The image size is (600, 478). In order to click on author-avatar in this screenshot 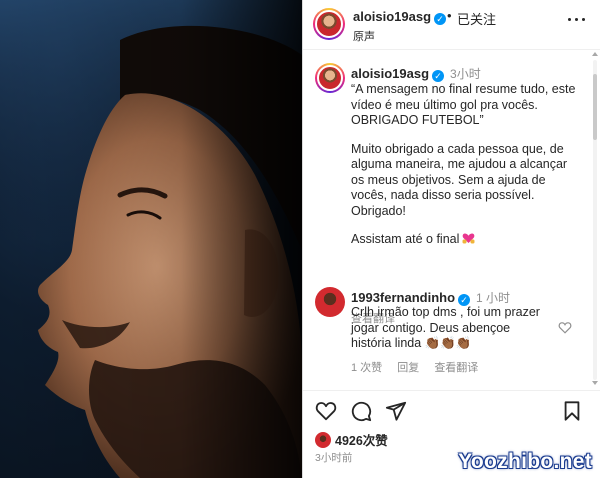, I will do `click(329, 24)`.